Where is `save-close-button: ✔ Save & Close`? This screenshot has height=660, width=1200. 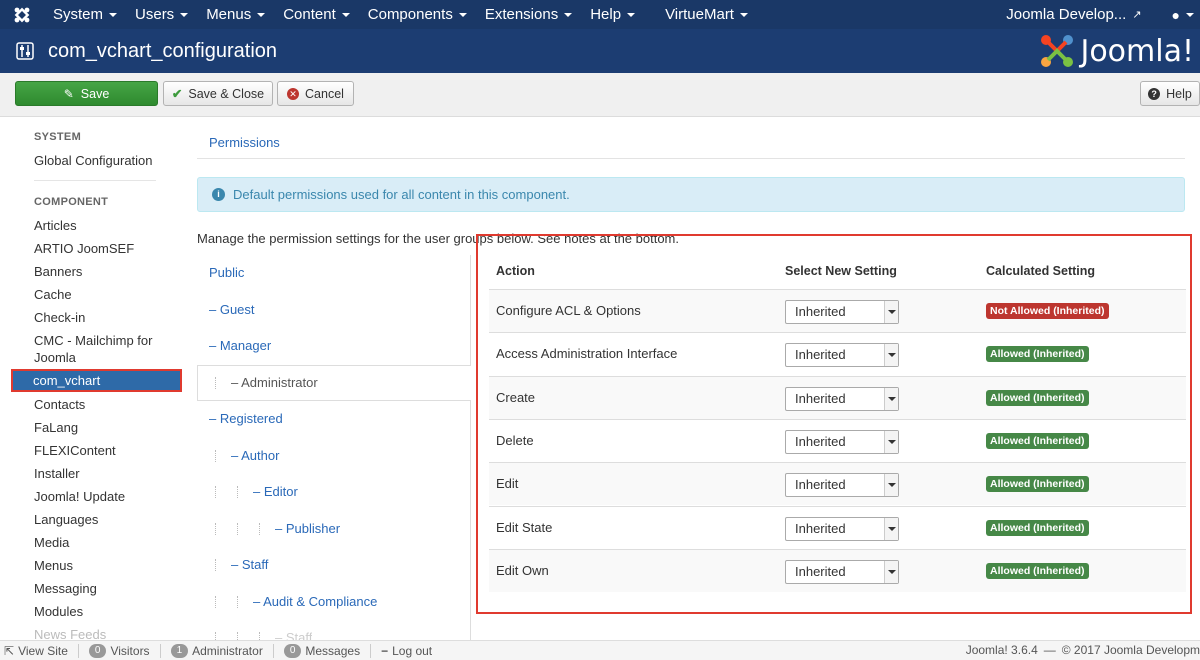 save-close-button: ✔ Save & Close is located at coordinates (218, 93).